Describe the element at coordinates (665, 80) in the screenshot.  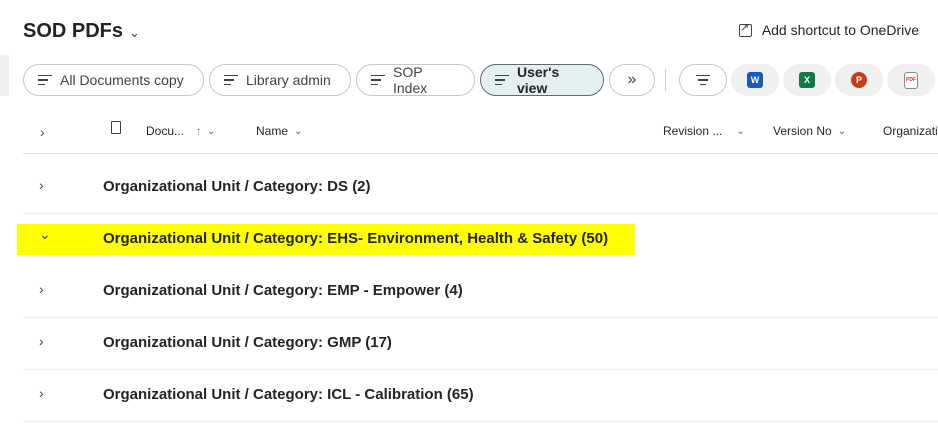
I see `toolbar-divider` at that location.